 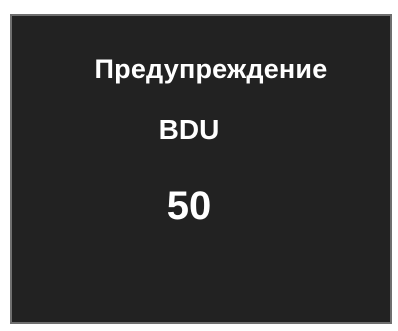 I want to click on metric-value: 50, so click(x=189, y=206).